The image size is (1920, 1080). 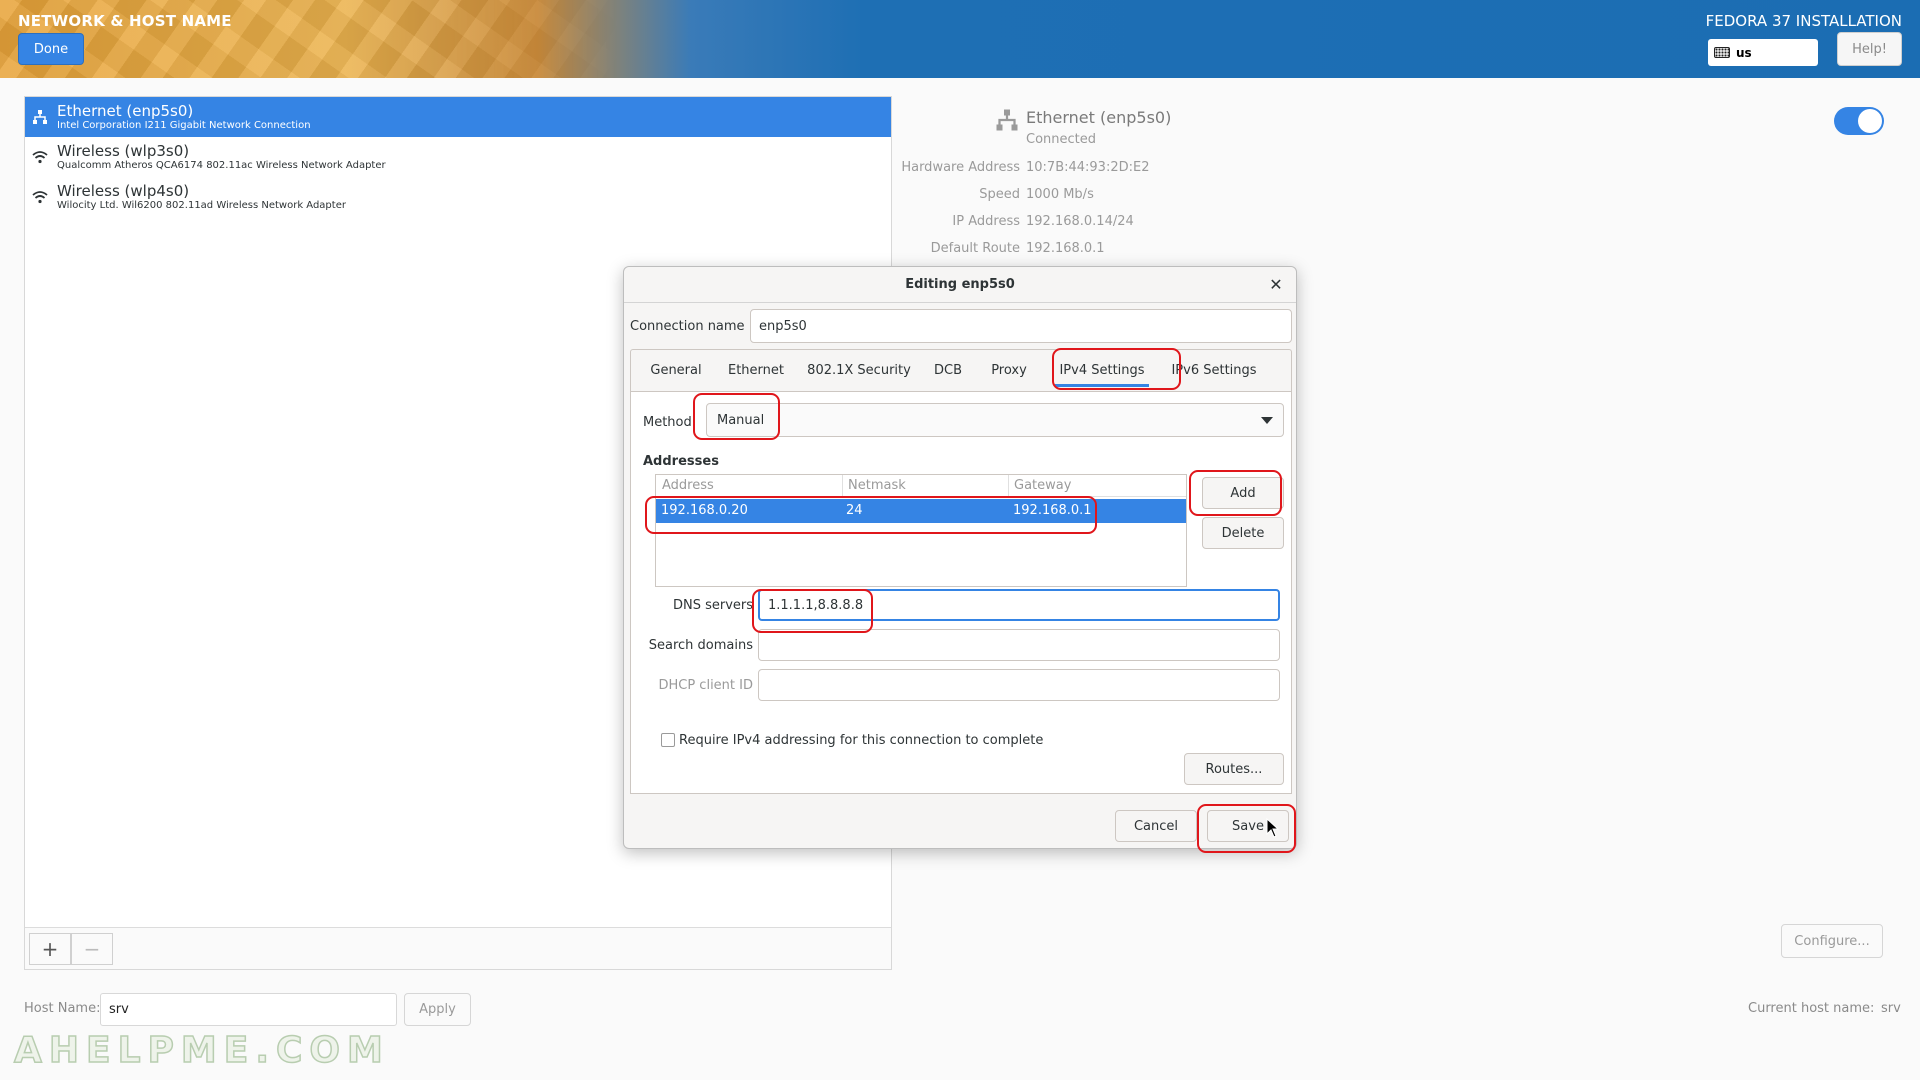 I want to click on tab-ethernet: Ethernet, so click(x=756, y=370).